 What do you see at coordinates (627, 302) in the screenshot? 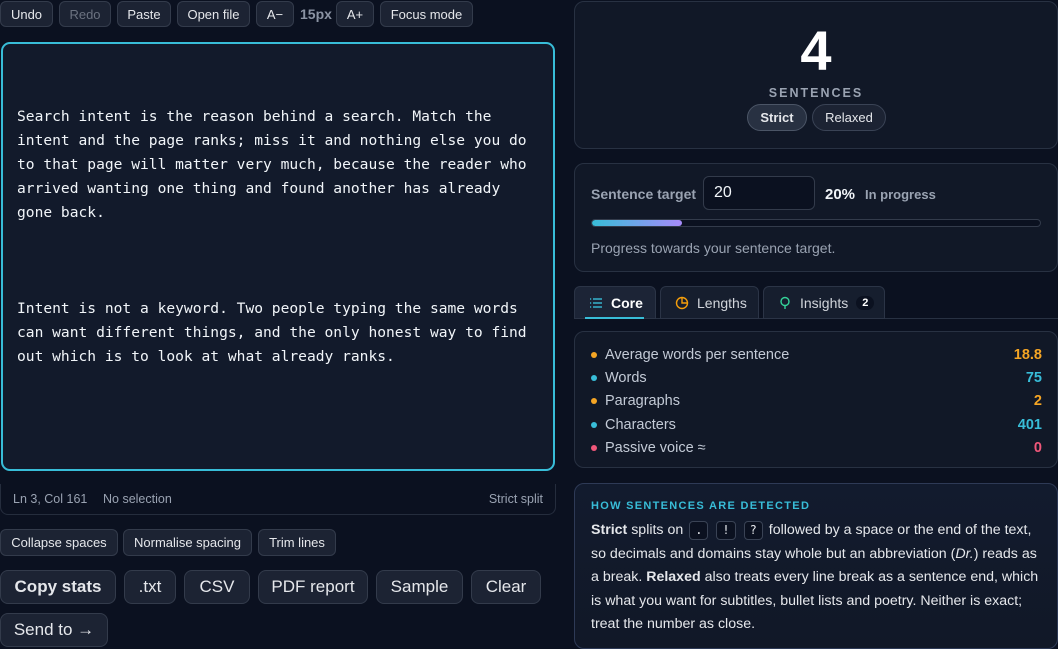
I see `tab-core-label: Core` at bounding box center [627, 302].